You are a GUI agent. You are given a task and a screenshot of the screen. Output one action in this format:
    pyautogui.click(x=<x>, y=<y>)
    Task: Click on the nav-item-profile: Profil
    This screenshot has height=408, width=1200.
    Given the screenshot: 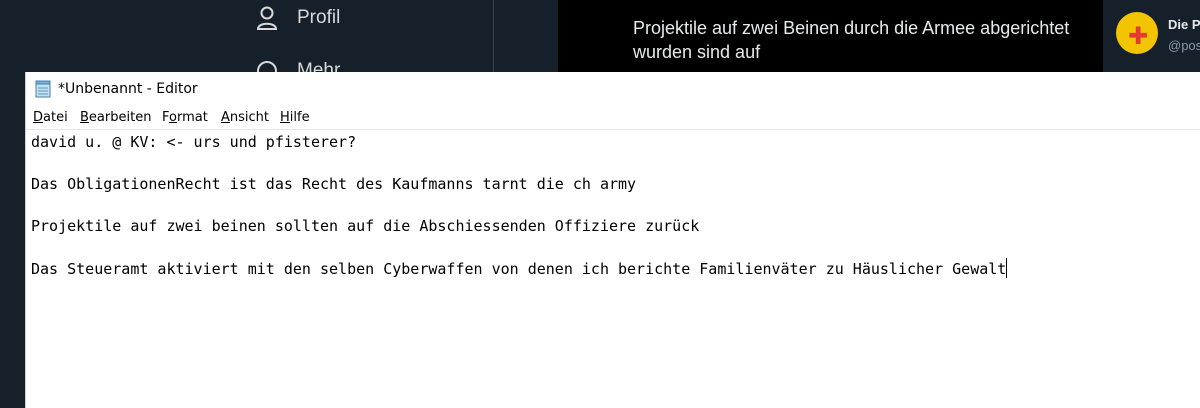 What is the action you would take?
    pyautogui.click(x=298, y=18)
    